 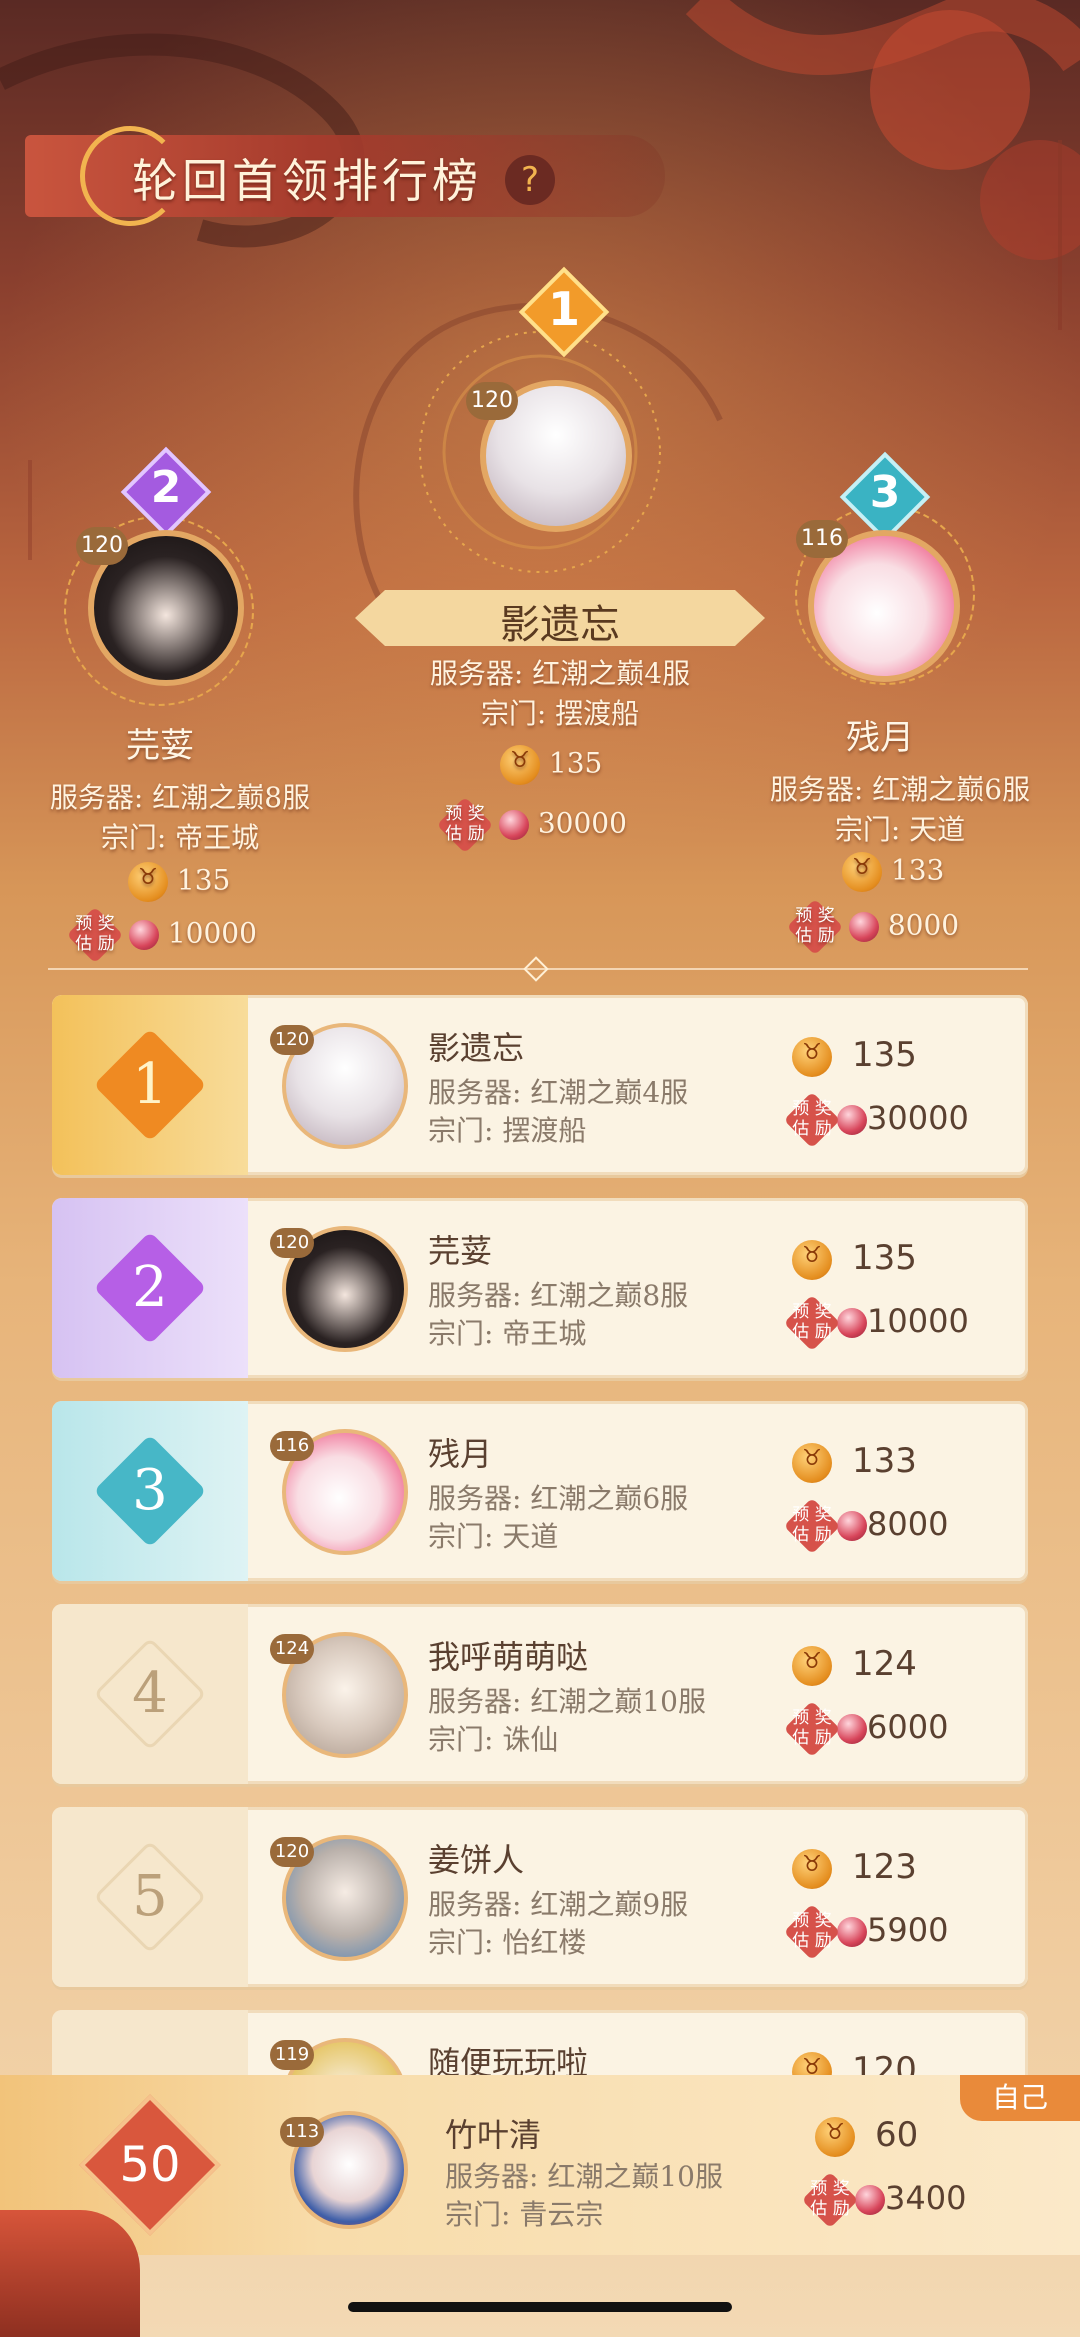 What do you see at coordinates (150, 1490) in the screenshot?
I see `rank-number: 3` at bounding box center [150, 1490].